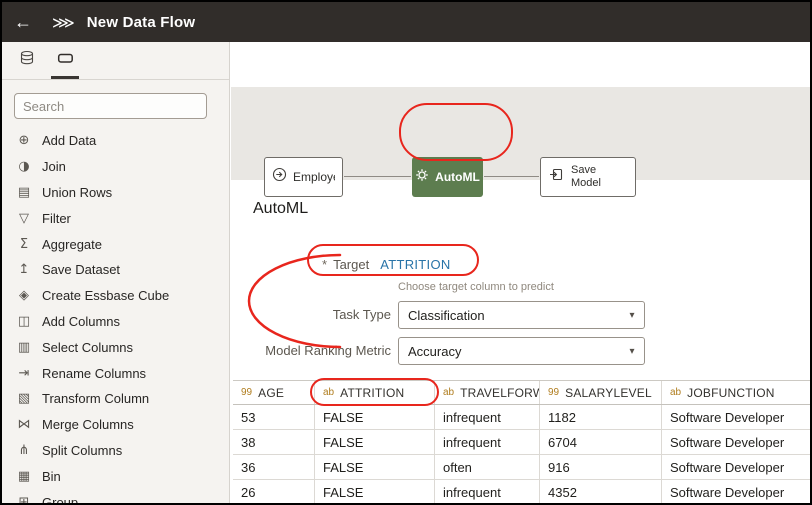  Describe the element at coordinates (115, 399) in the screenshot. I see `sidebar-item-transform-column: ▧ Transform Column` at that location.